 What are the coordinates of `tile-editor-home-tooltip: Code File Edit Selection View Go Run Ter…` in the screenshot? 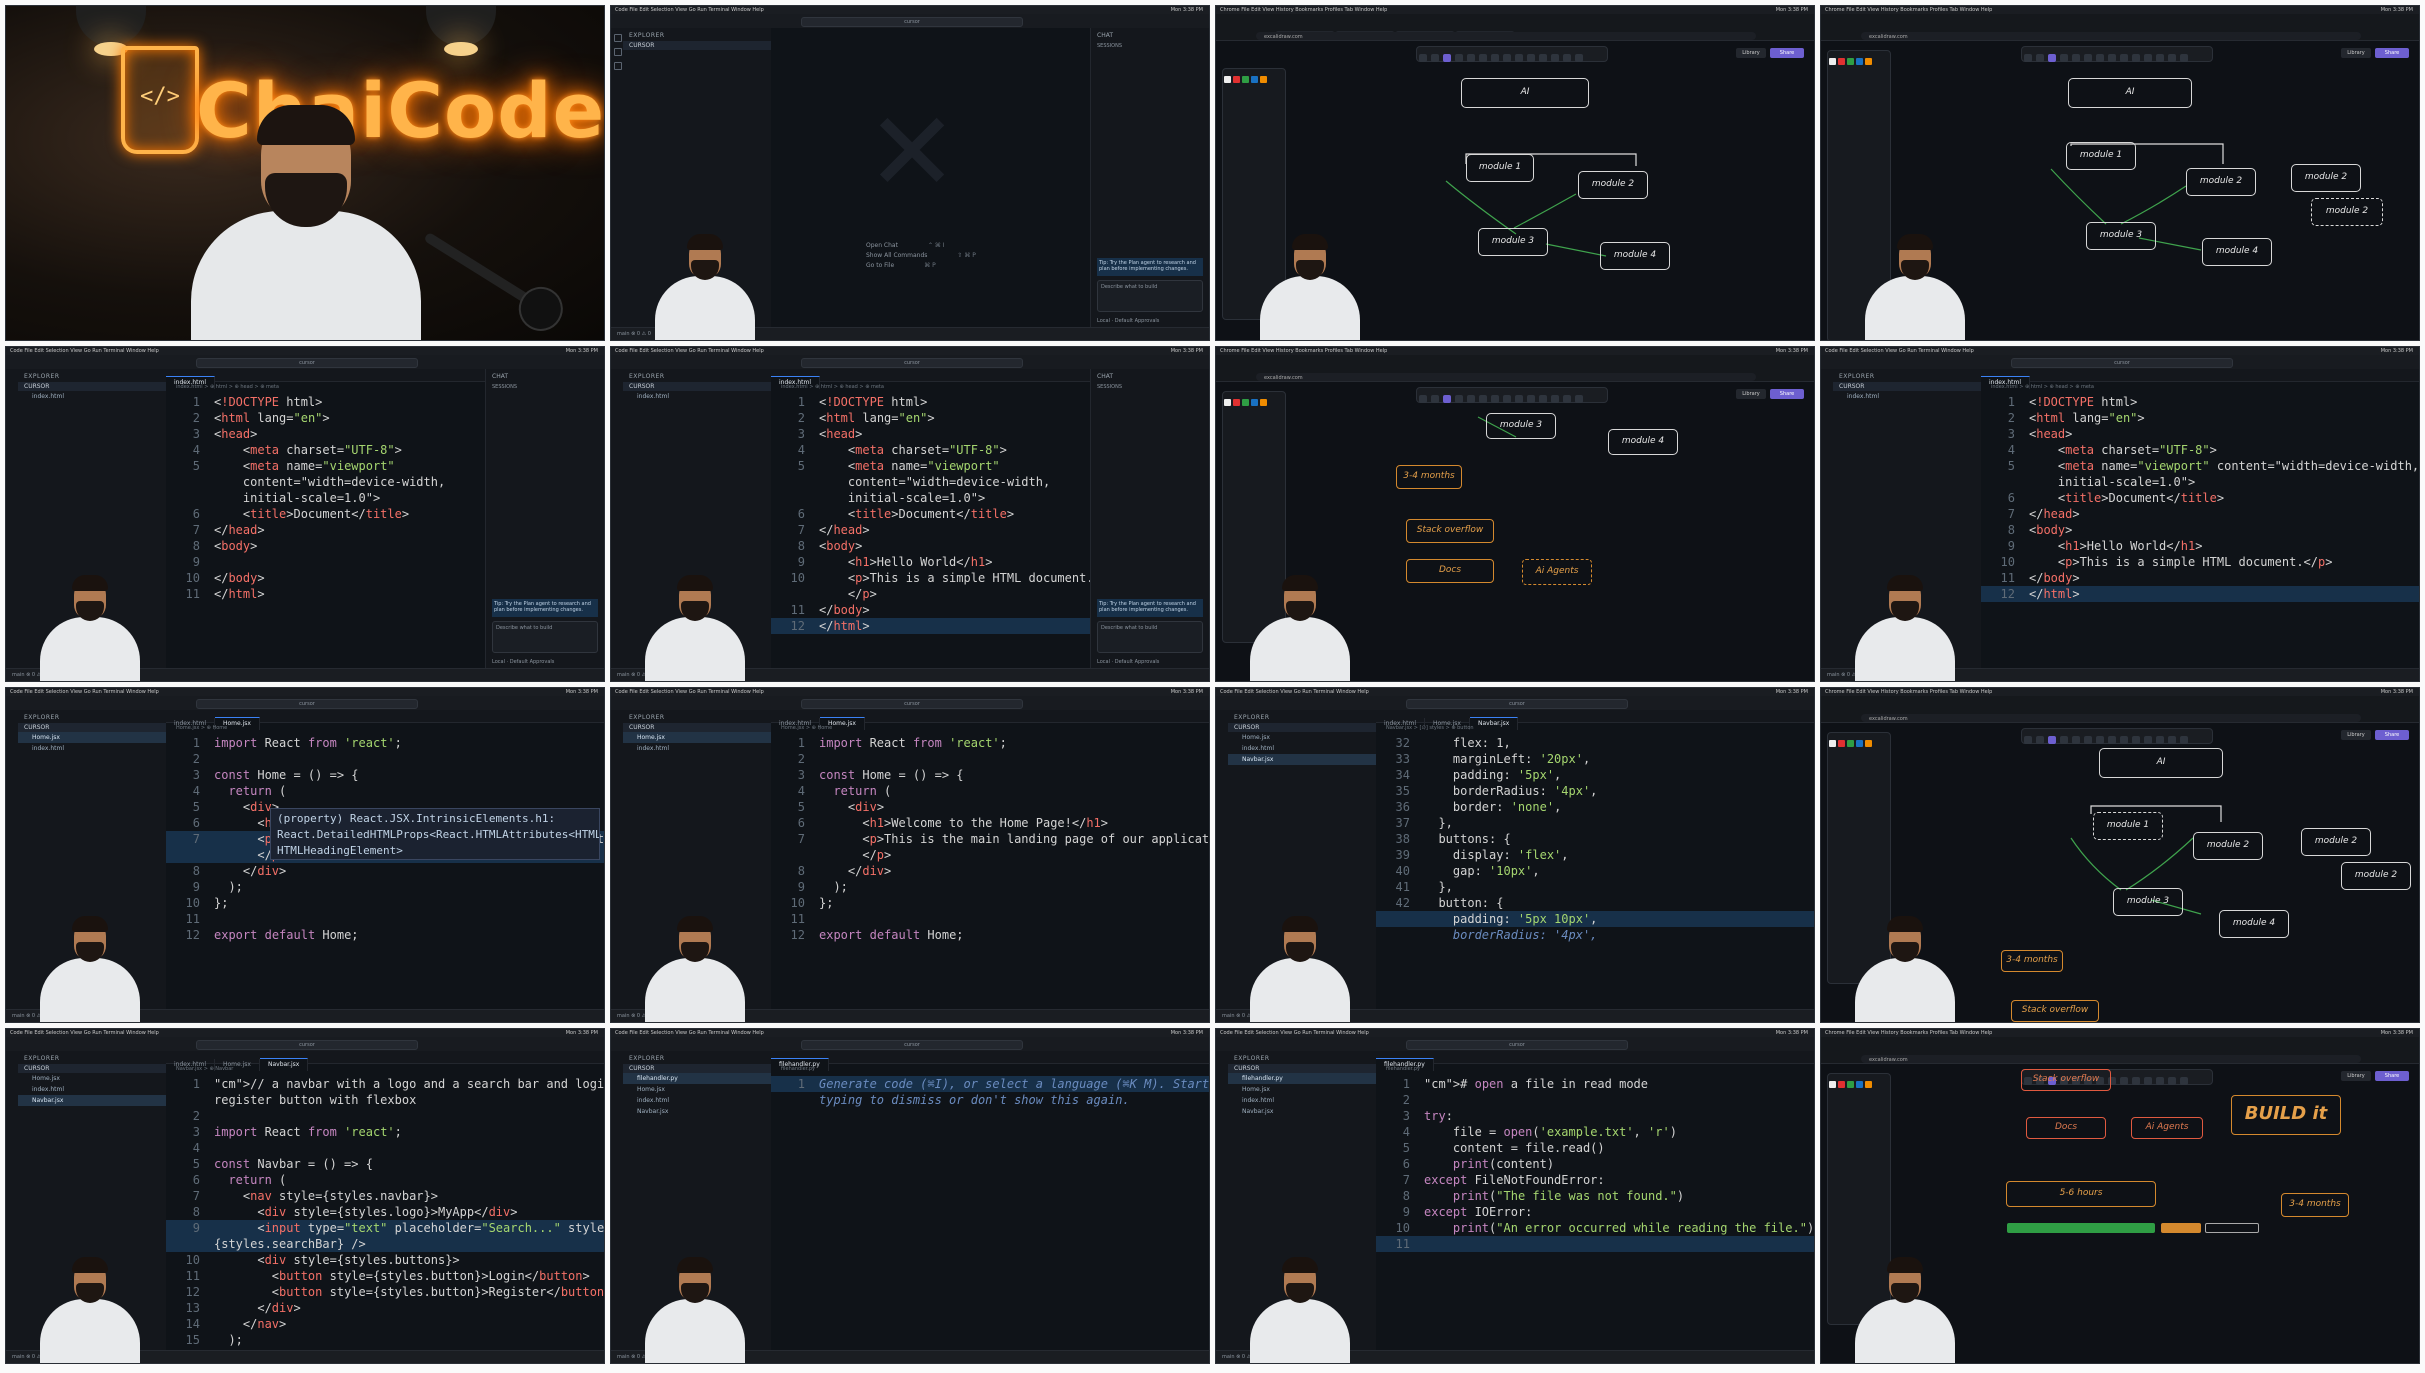 It's located at (305, 855).